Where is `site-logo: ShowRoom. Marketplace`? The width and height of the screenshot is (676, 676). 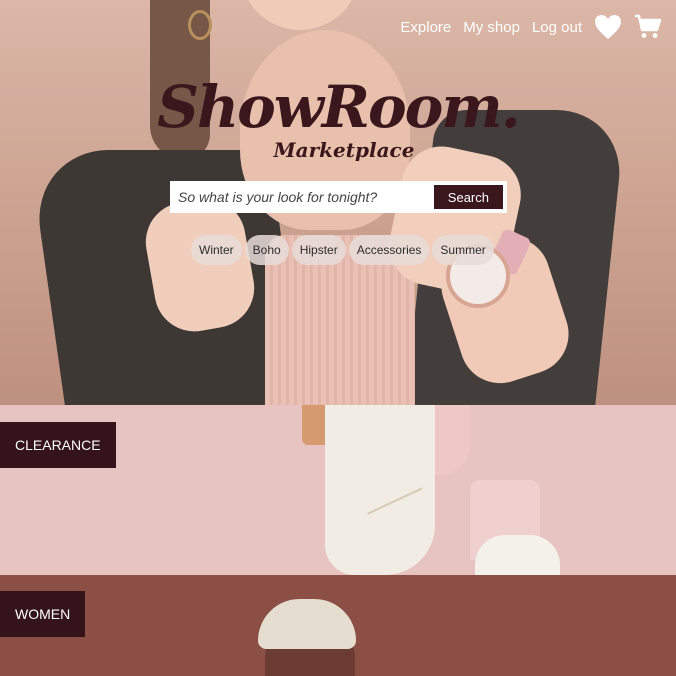
site-logo: ShowRoom. Marketplace is located at coordinates (338, 120).